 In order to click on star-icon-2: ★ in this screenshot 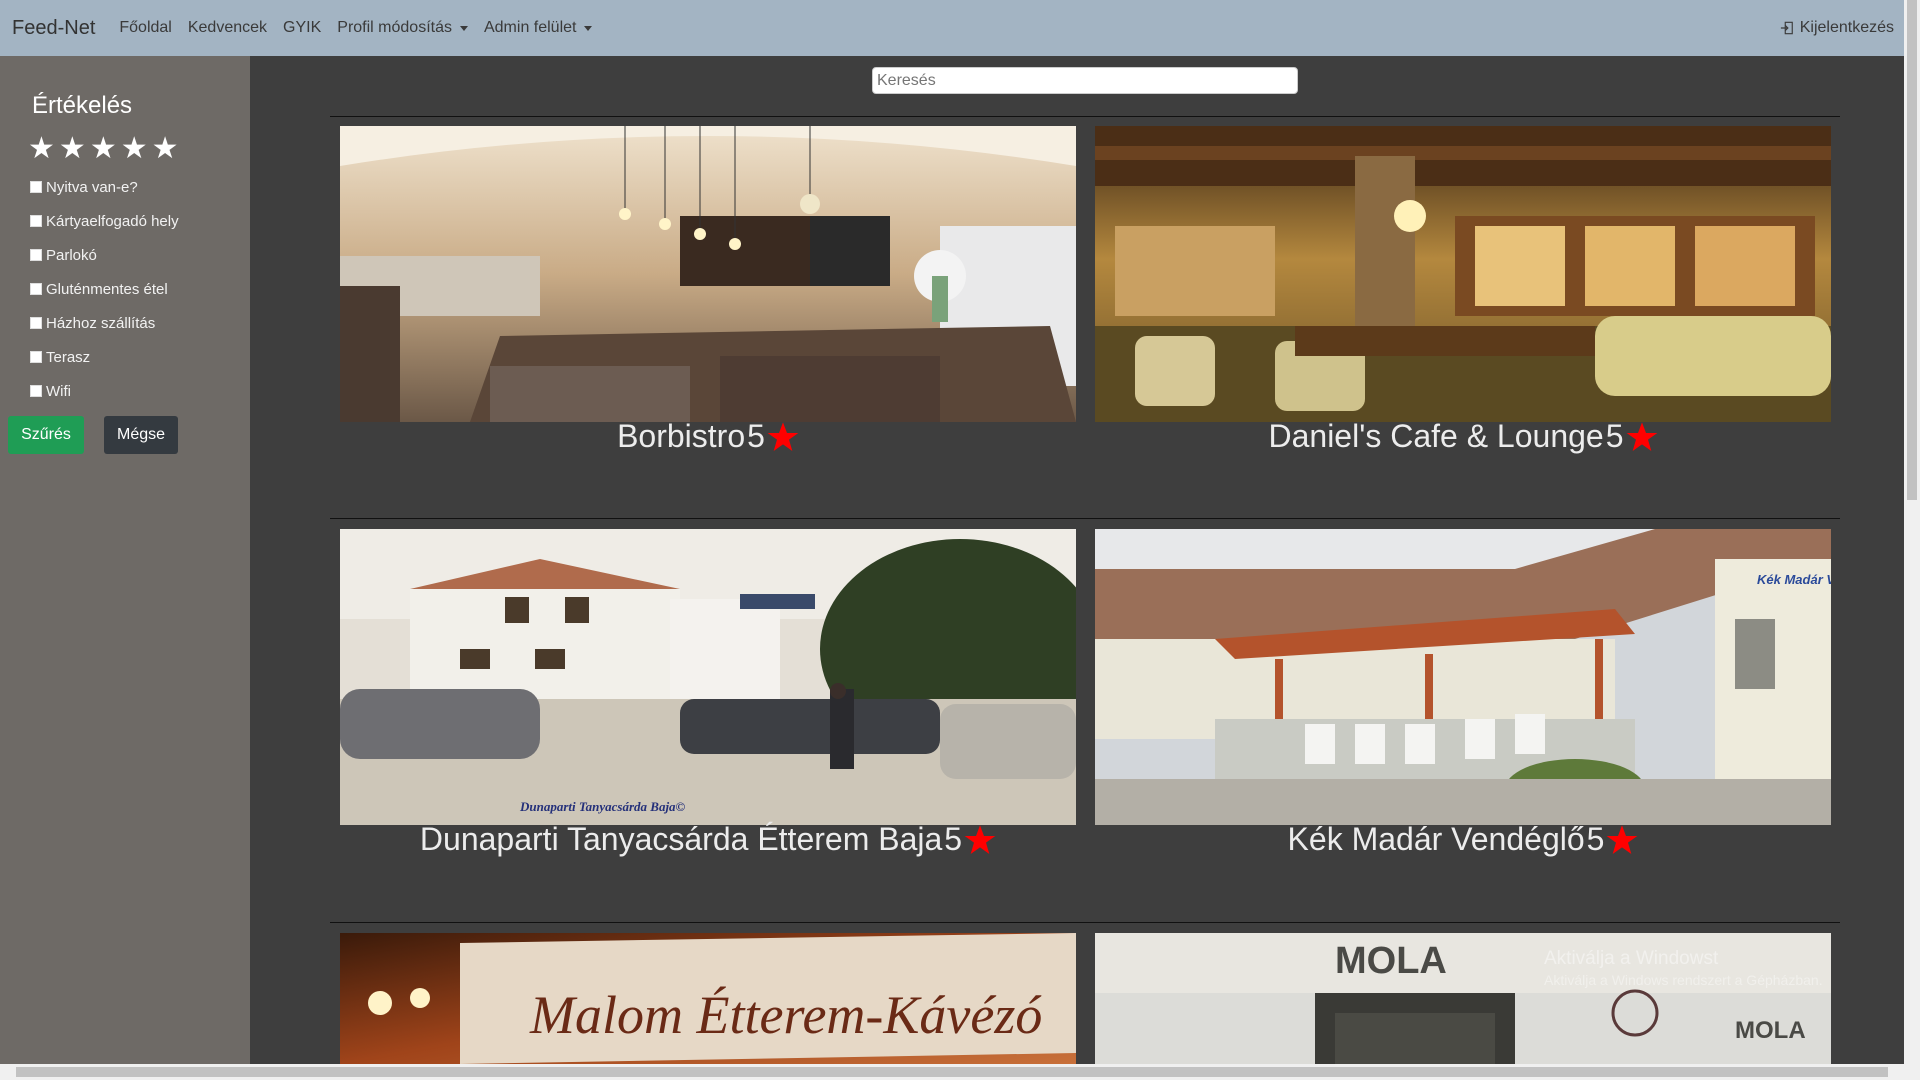, I will do `click(72, 149)`.